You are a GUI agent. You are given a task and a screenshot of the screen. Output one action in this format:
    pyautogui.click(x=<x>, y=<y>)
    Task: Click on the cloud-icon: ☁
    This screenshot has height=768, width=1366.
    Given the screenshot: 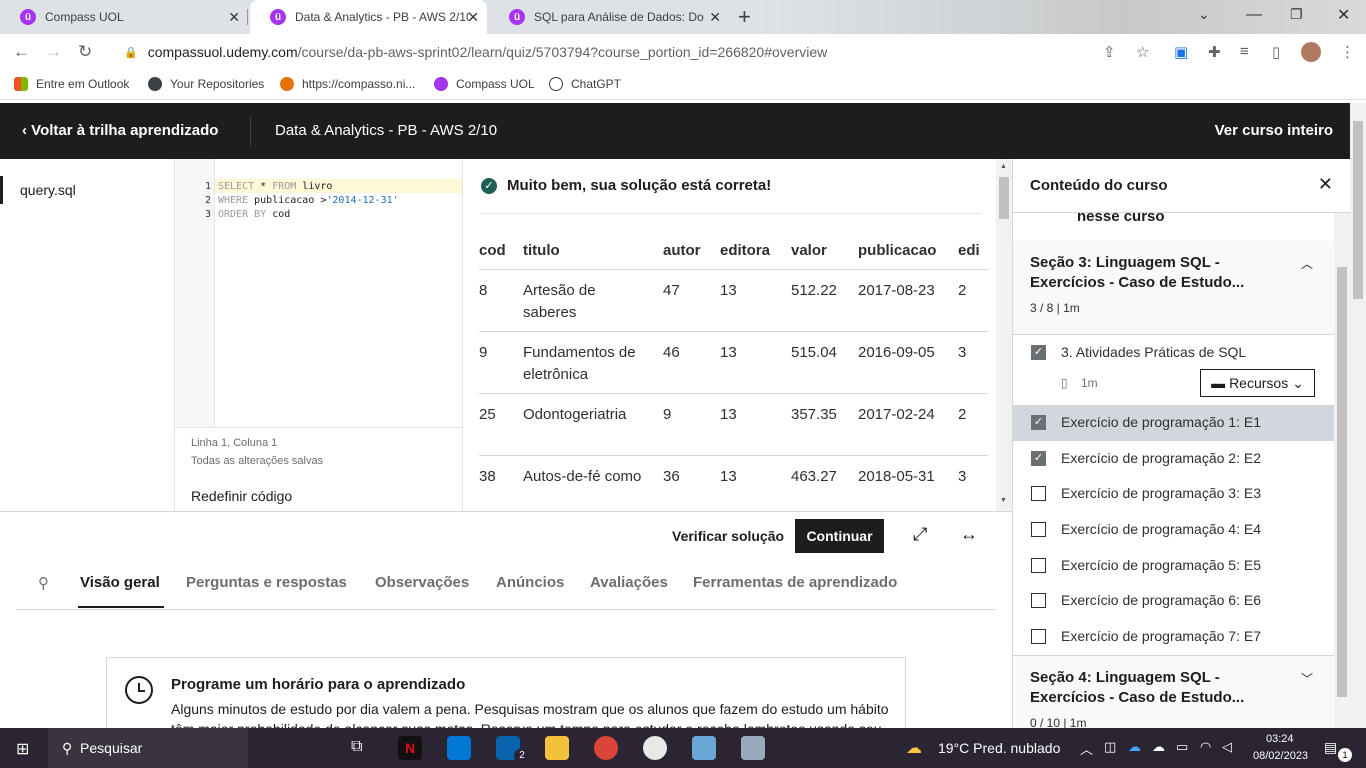 What is the action you would take?
    pyautogui.click(x=1158, y=747)
    